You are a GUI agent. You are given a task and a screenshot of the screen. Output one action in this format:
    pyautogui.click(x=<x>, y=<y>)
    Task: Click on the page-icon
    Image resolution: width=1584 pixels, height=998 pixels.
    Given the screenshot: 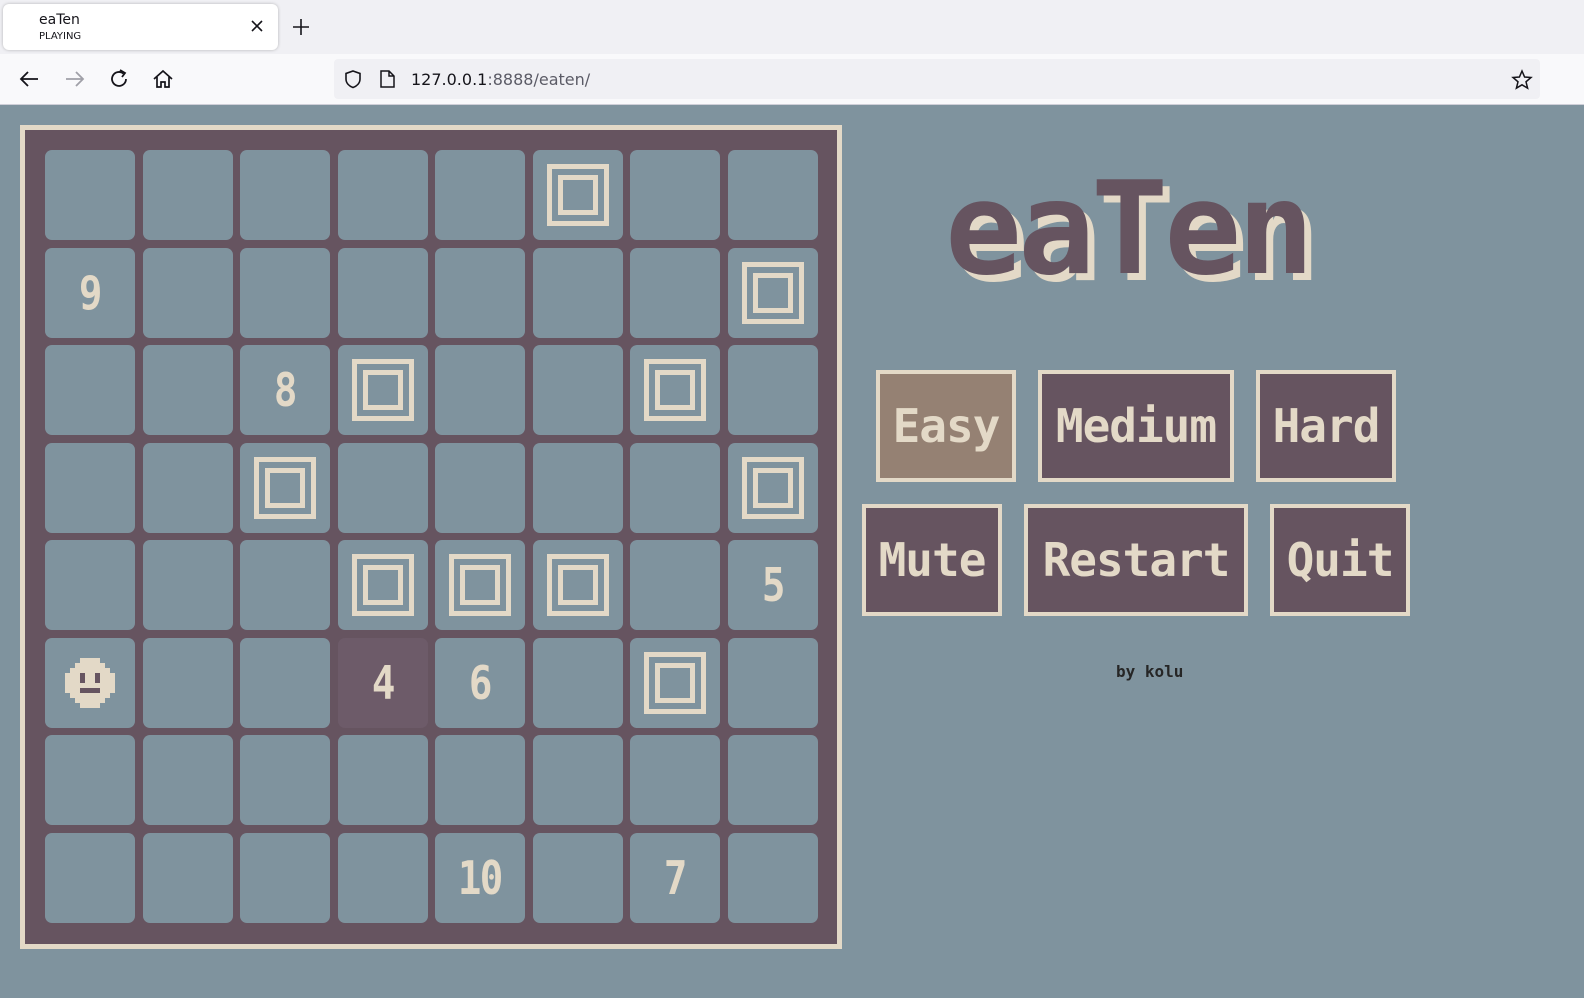 What is the action you would take?
    pyautogui.click(x=387, y=79)
    